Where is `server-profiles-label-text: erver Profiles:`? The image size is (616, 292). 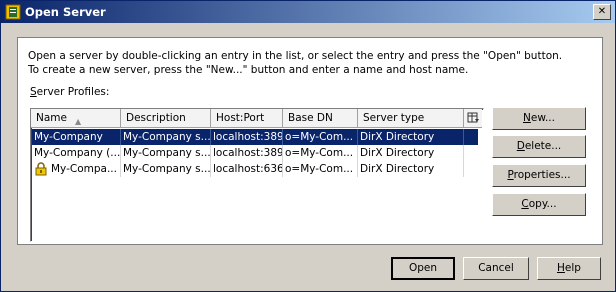 server-profiles-label-text: erver Profiles: is located at coordinates (73, 92).